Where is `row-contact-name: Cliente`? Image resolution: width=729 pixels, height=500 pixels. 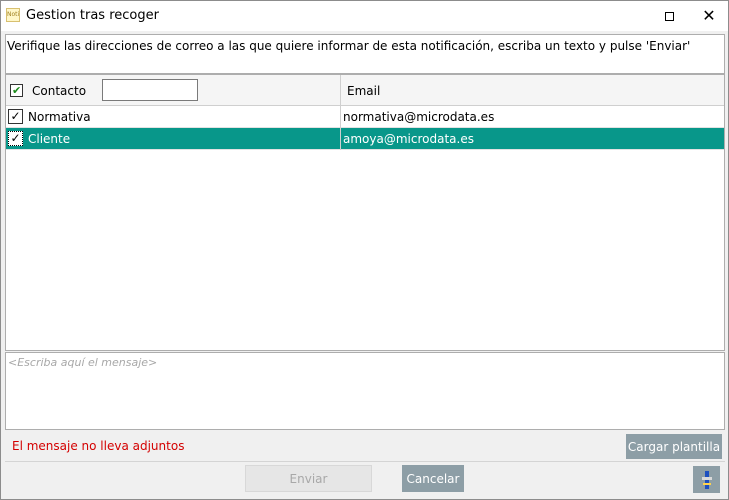
row-contact-name: Cliente is located at coordinates (49, 139).